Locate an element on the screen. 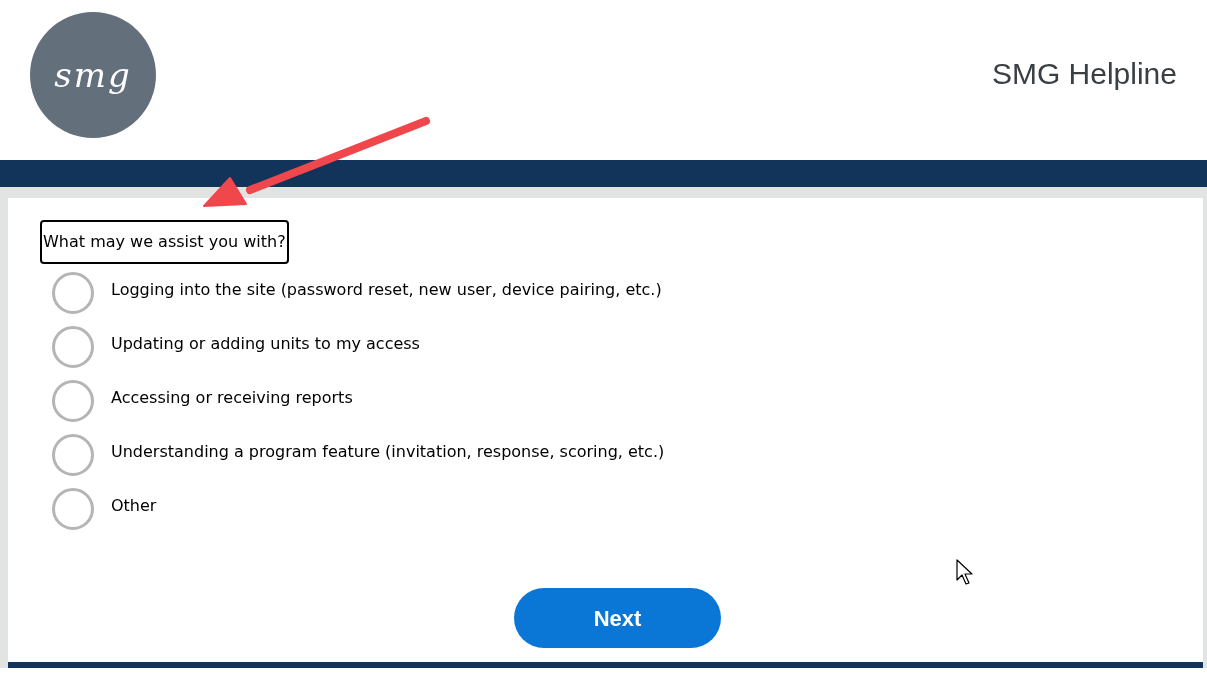 The width and height of the screenshot is (1207, 674). option-label: Understanding a program feature (invitation, response, scoring, etc.) is located at coordinates (388, 452).